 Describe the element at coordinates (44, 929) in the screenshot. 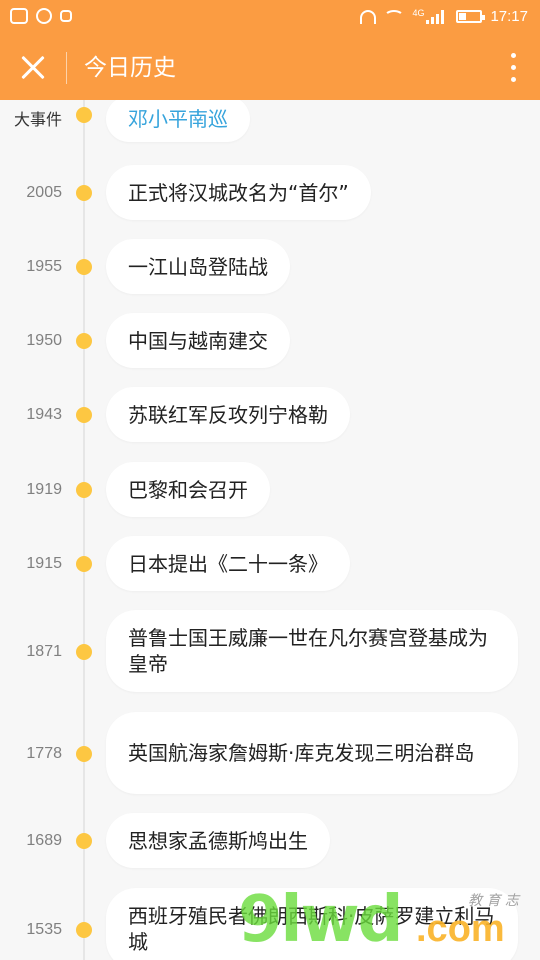

I see `timeline-year: 1535` at that location.